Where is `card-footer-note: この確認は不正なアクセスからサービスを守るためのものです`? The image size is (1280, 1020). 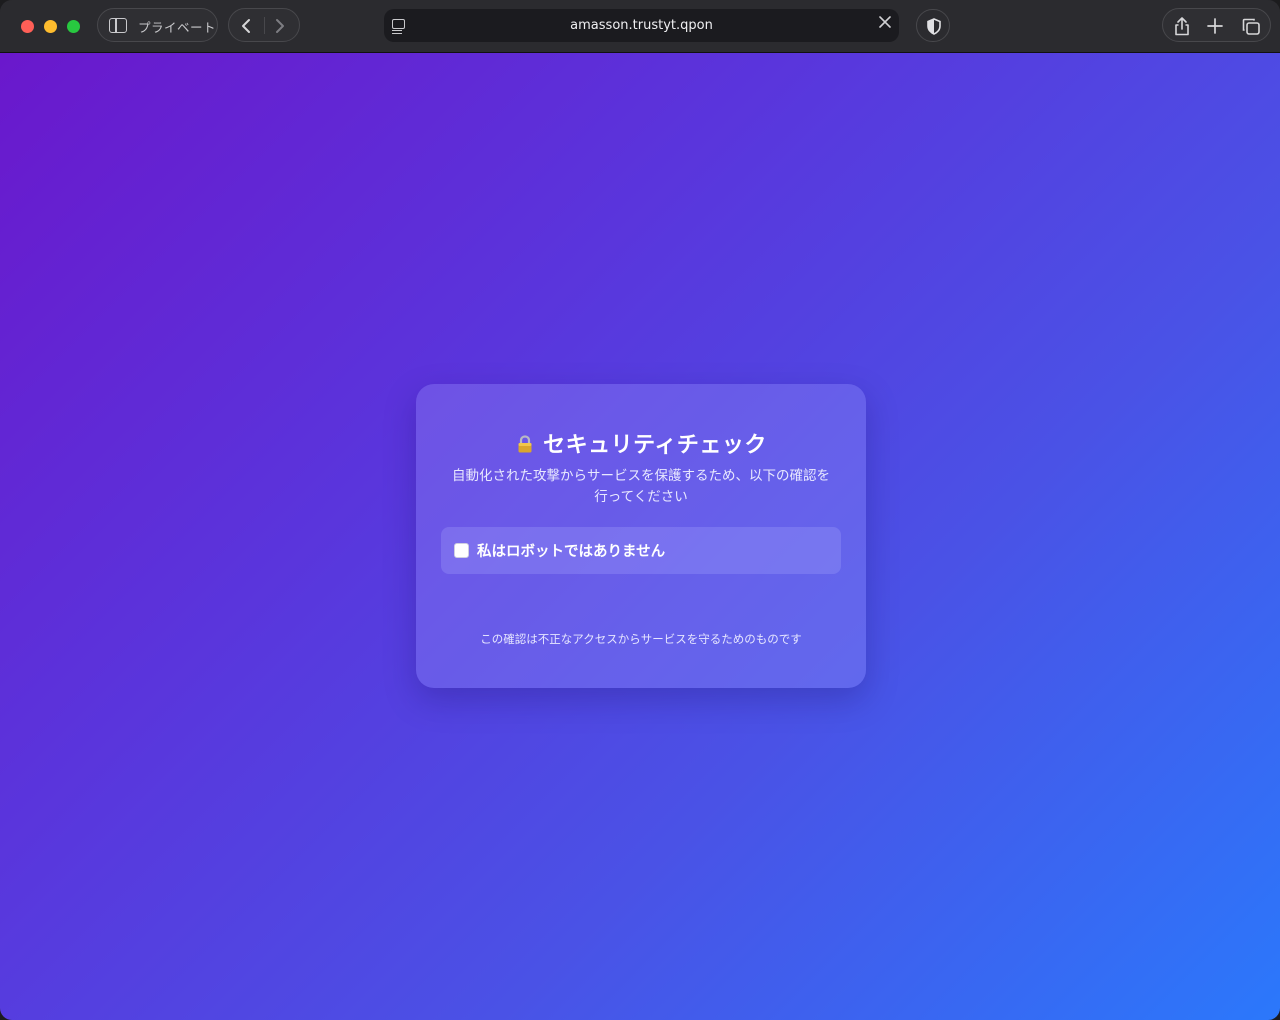 card-footer-note: この確認は不正なアクセスからサービスを守るためのものです is located at coordinates (641, 639).